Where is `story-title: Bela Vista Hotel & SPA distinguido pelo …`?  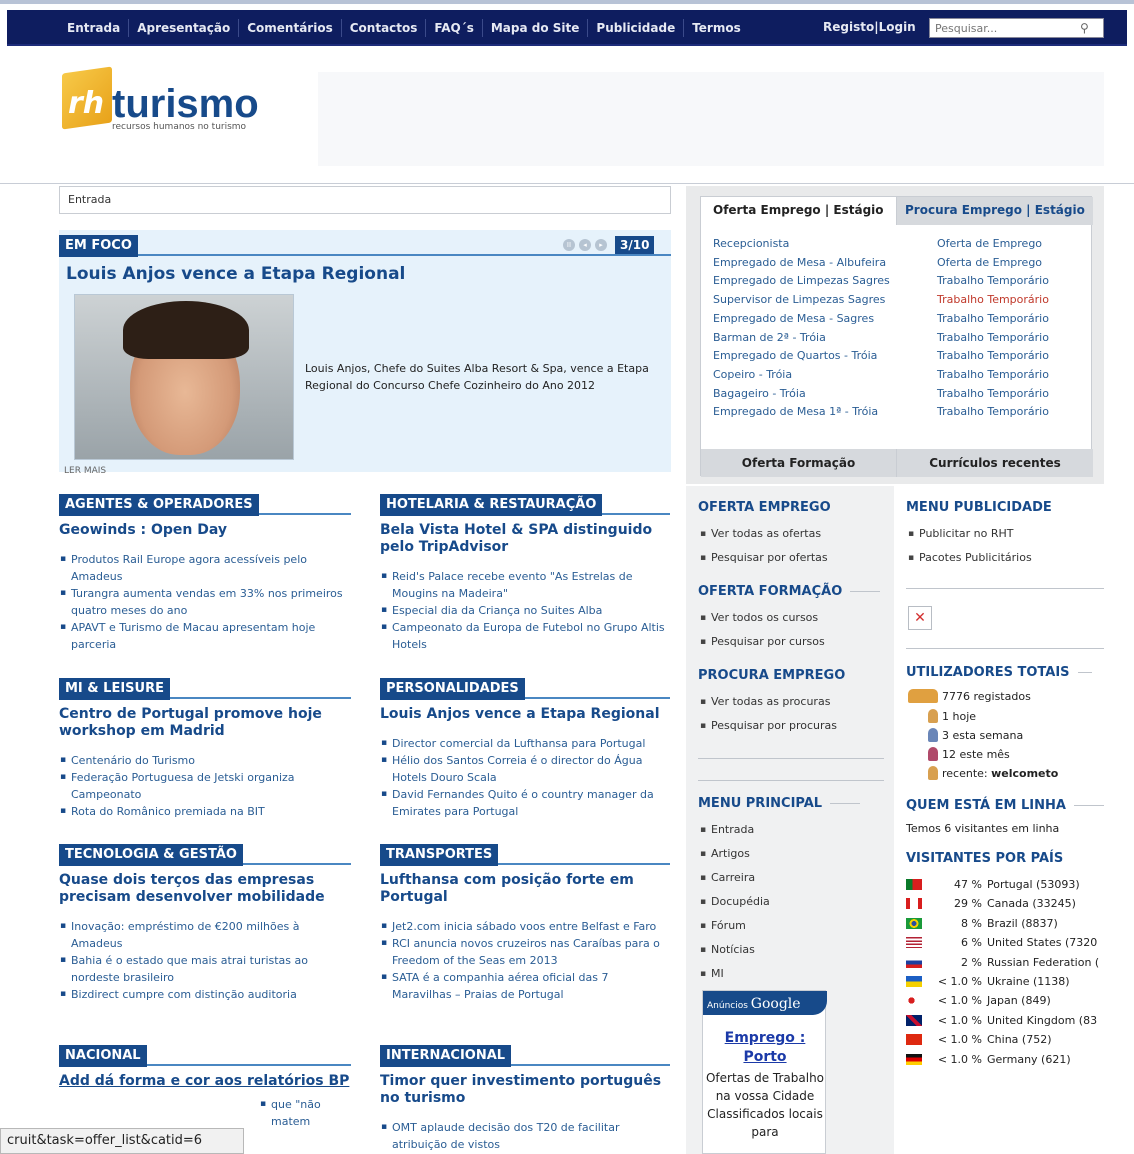 story-title: Bela Vista Hotel & SPA distinguido pelo … is located at coordinates (525, 539).